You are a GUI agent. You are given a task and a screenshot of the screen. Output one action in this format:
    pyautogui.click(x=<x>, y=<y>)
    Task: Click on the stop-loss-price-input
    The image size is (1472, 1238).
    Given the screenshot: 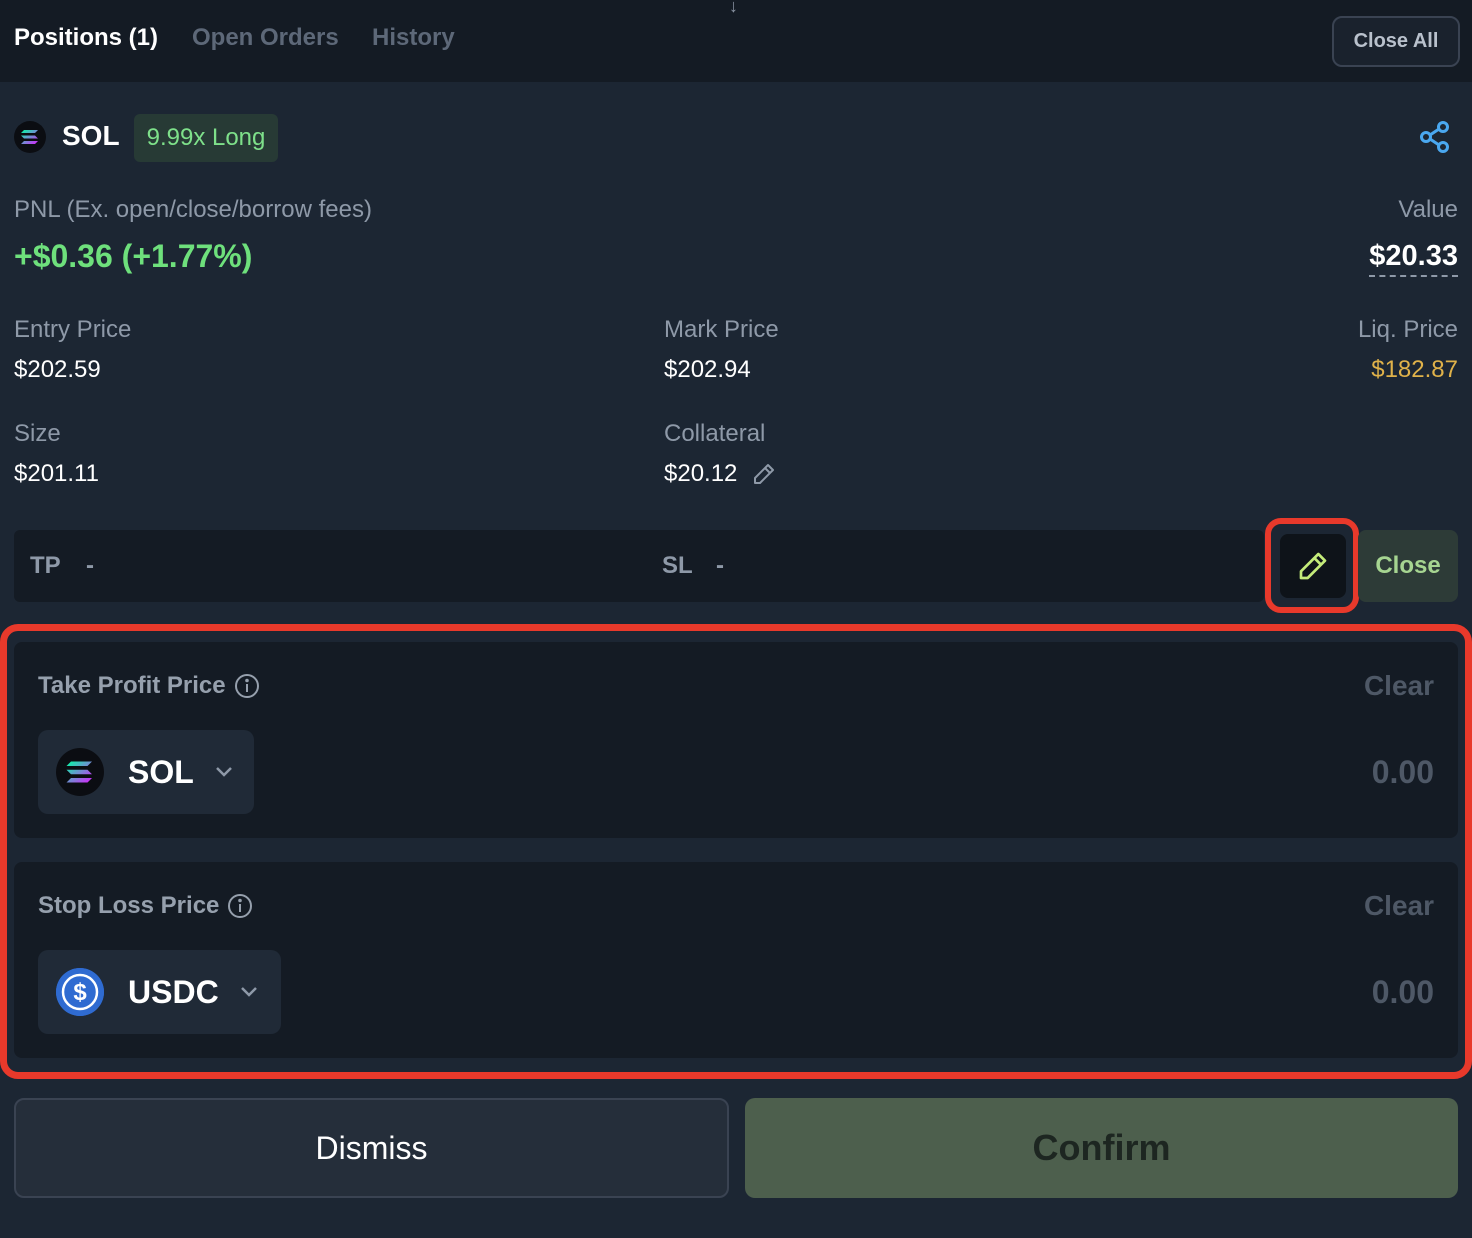 What is the action you would take?
    pyautogui.click(x=1184, y=992)
    